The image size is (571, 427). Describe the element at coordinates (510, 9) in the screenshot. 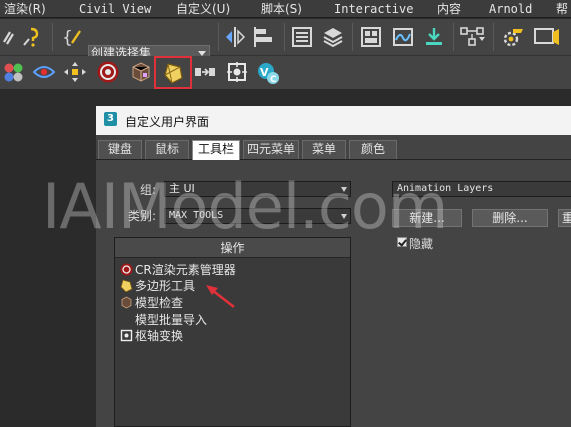

I see `menu-arnold: Arnold` at that location.